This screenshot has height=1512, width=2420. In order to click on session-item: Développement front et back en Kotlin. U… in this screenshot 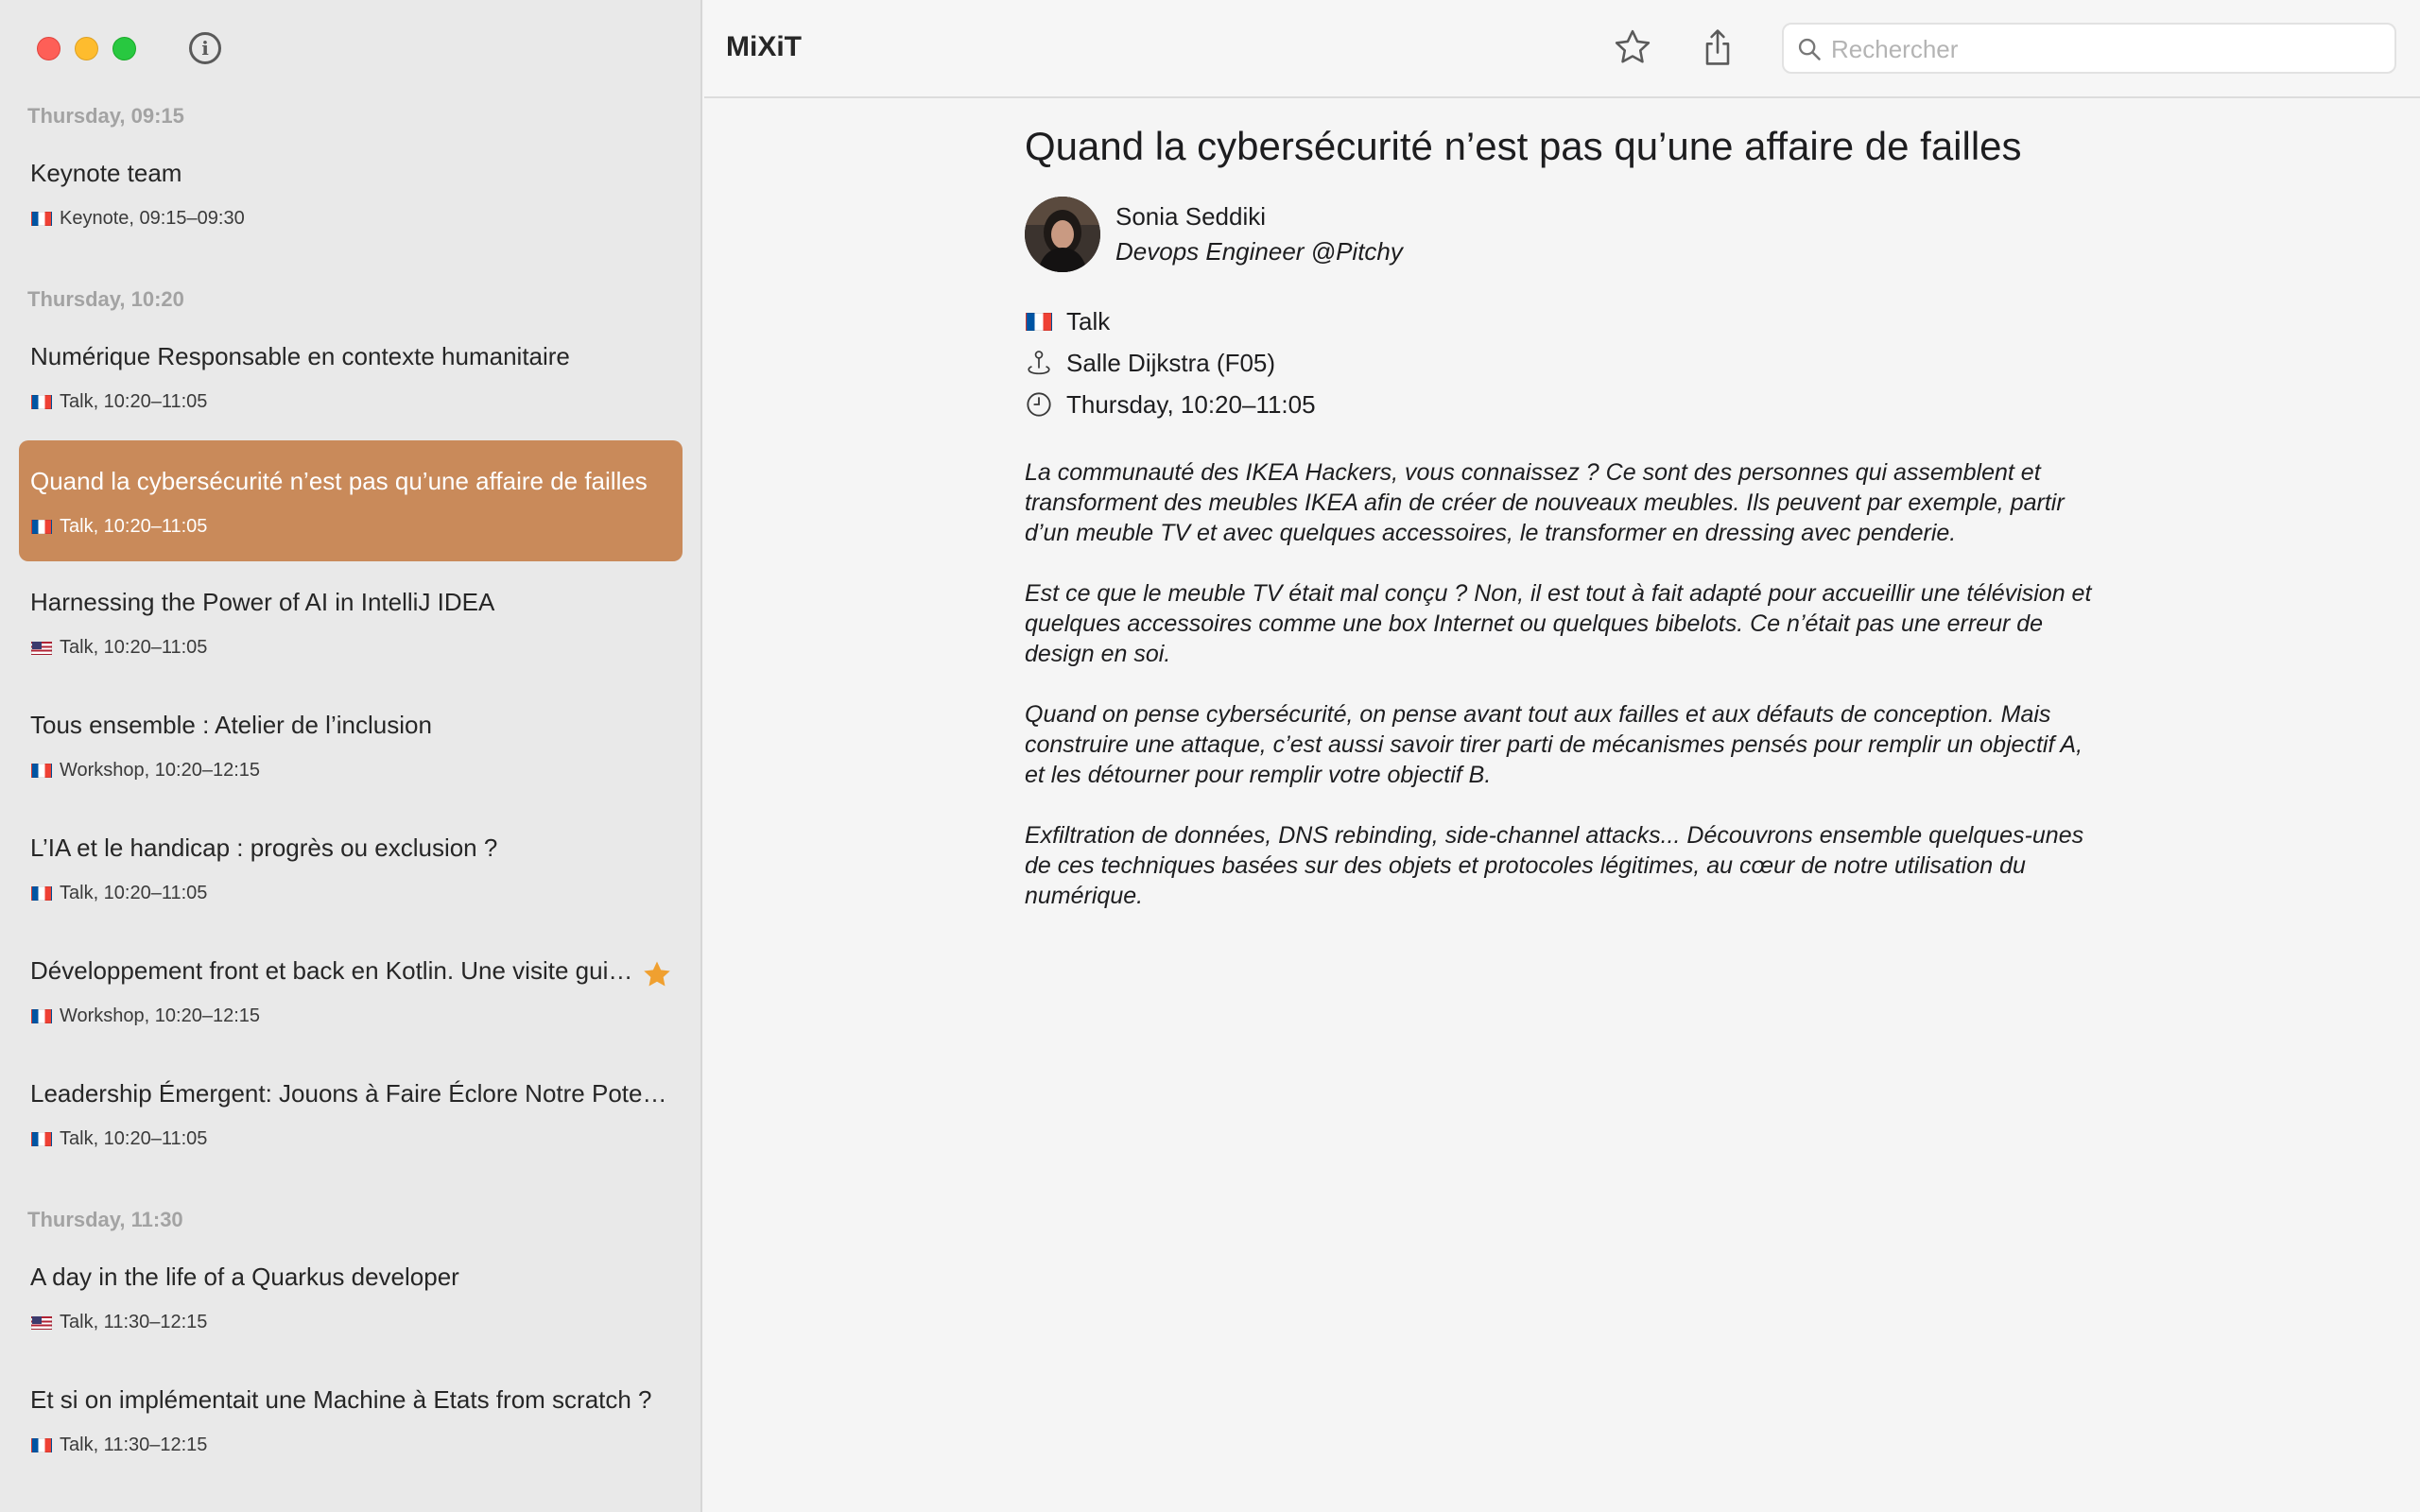, I will do `click(351, 990)`.